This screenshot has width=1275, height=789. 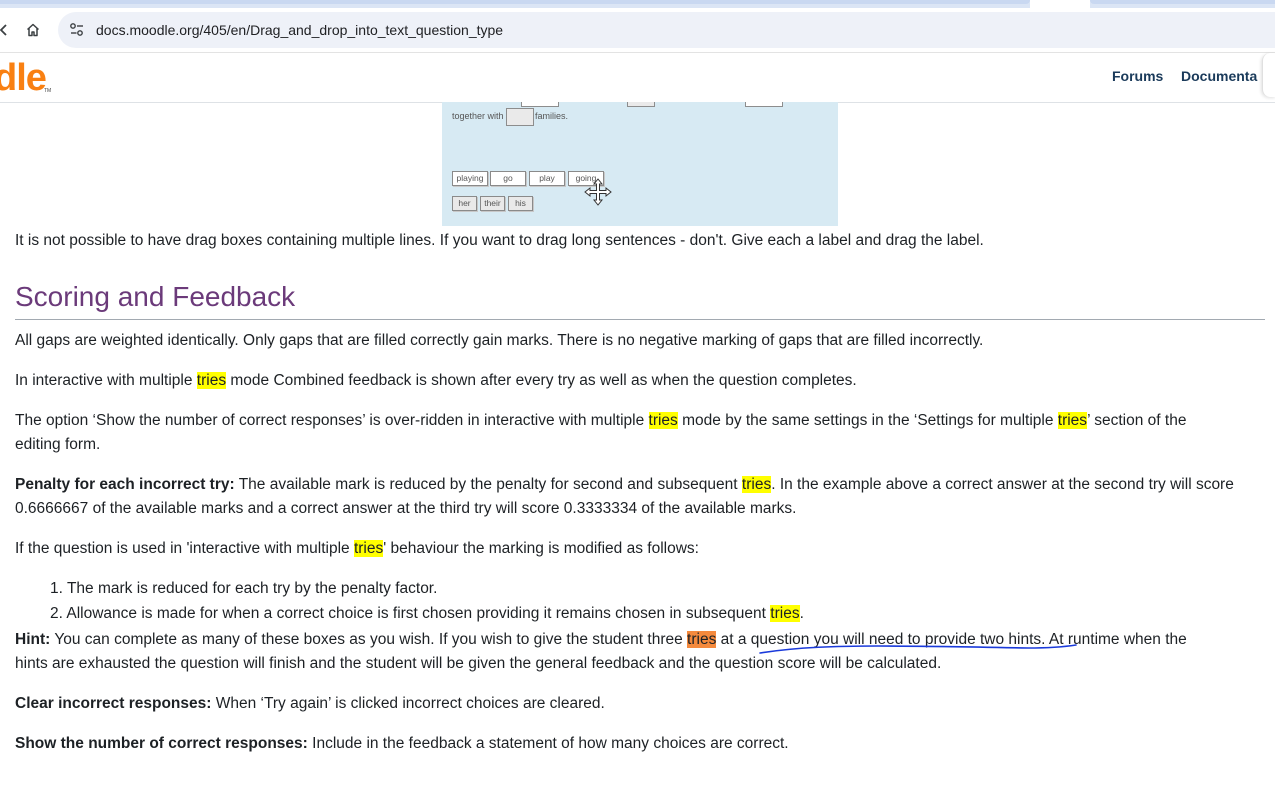 I want to click on example-text: together with, so click(x=478, y=116).